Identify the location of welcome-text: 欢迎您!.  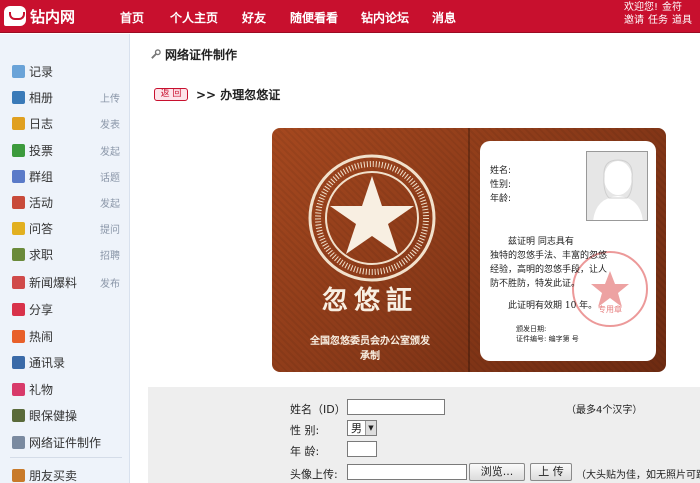
(641, 7).